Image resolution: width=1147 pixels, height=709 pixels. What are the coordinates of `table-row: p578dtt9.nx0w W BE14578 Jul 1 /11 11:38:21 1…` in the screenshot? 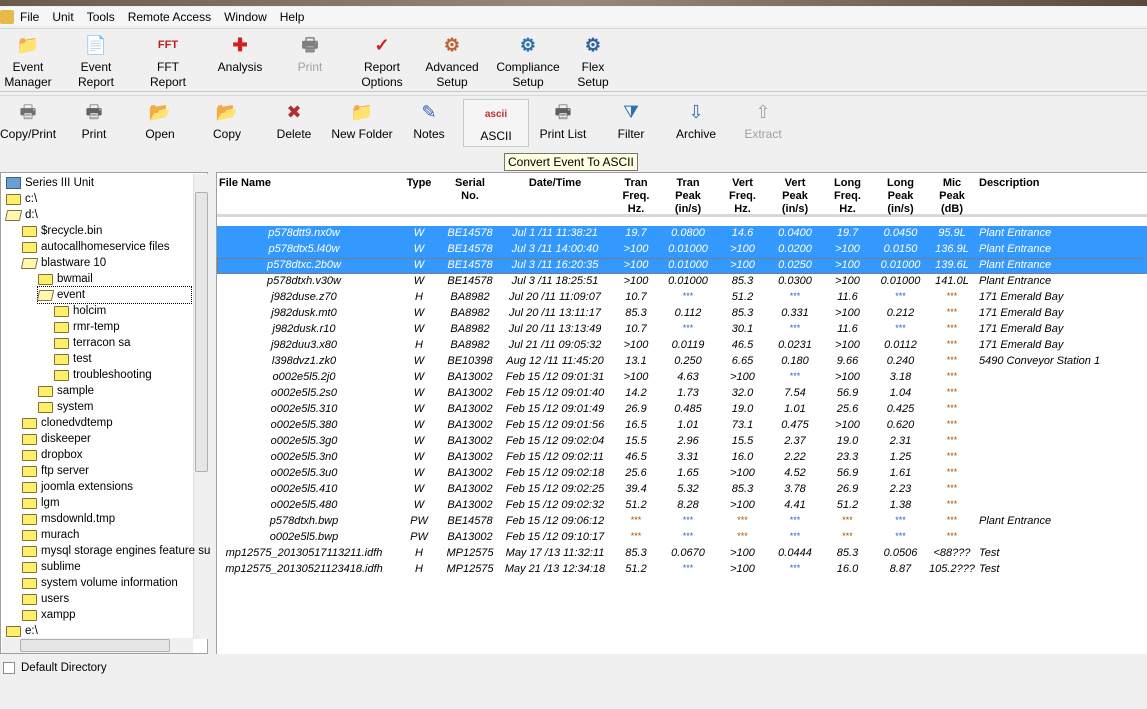 It's located at (682, 234).